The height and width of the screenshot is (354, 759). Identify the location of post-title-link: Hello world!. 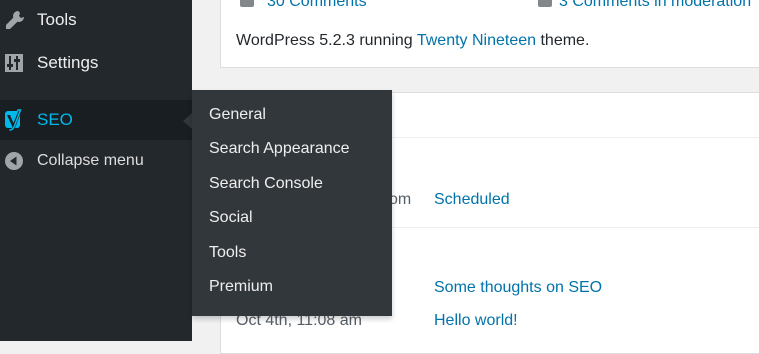
(476, 321).